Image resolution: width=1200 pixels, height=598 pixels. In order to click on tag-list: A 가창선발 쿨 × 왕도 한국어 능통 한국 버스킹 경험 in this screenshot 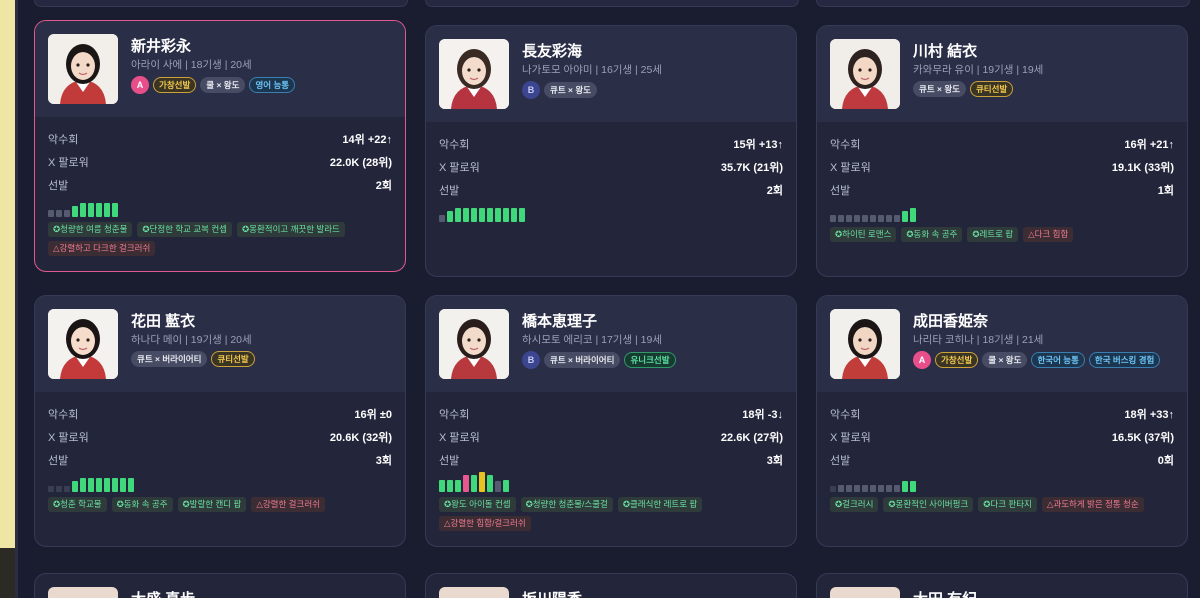, I will do `click(1037, 360)`.